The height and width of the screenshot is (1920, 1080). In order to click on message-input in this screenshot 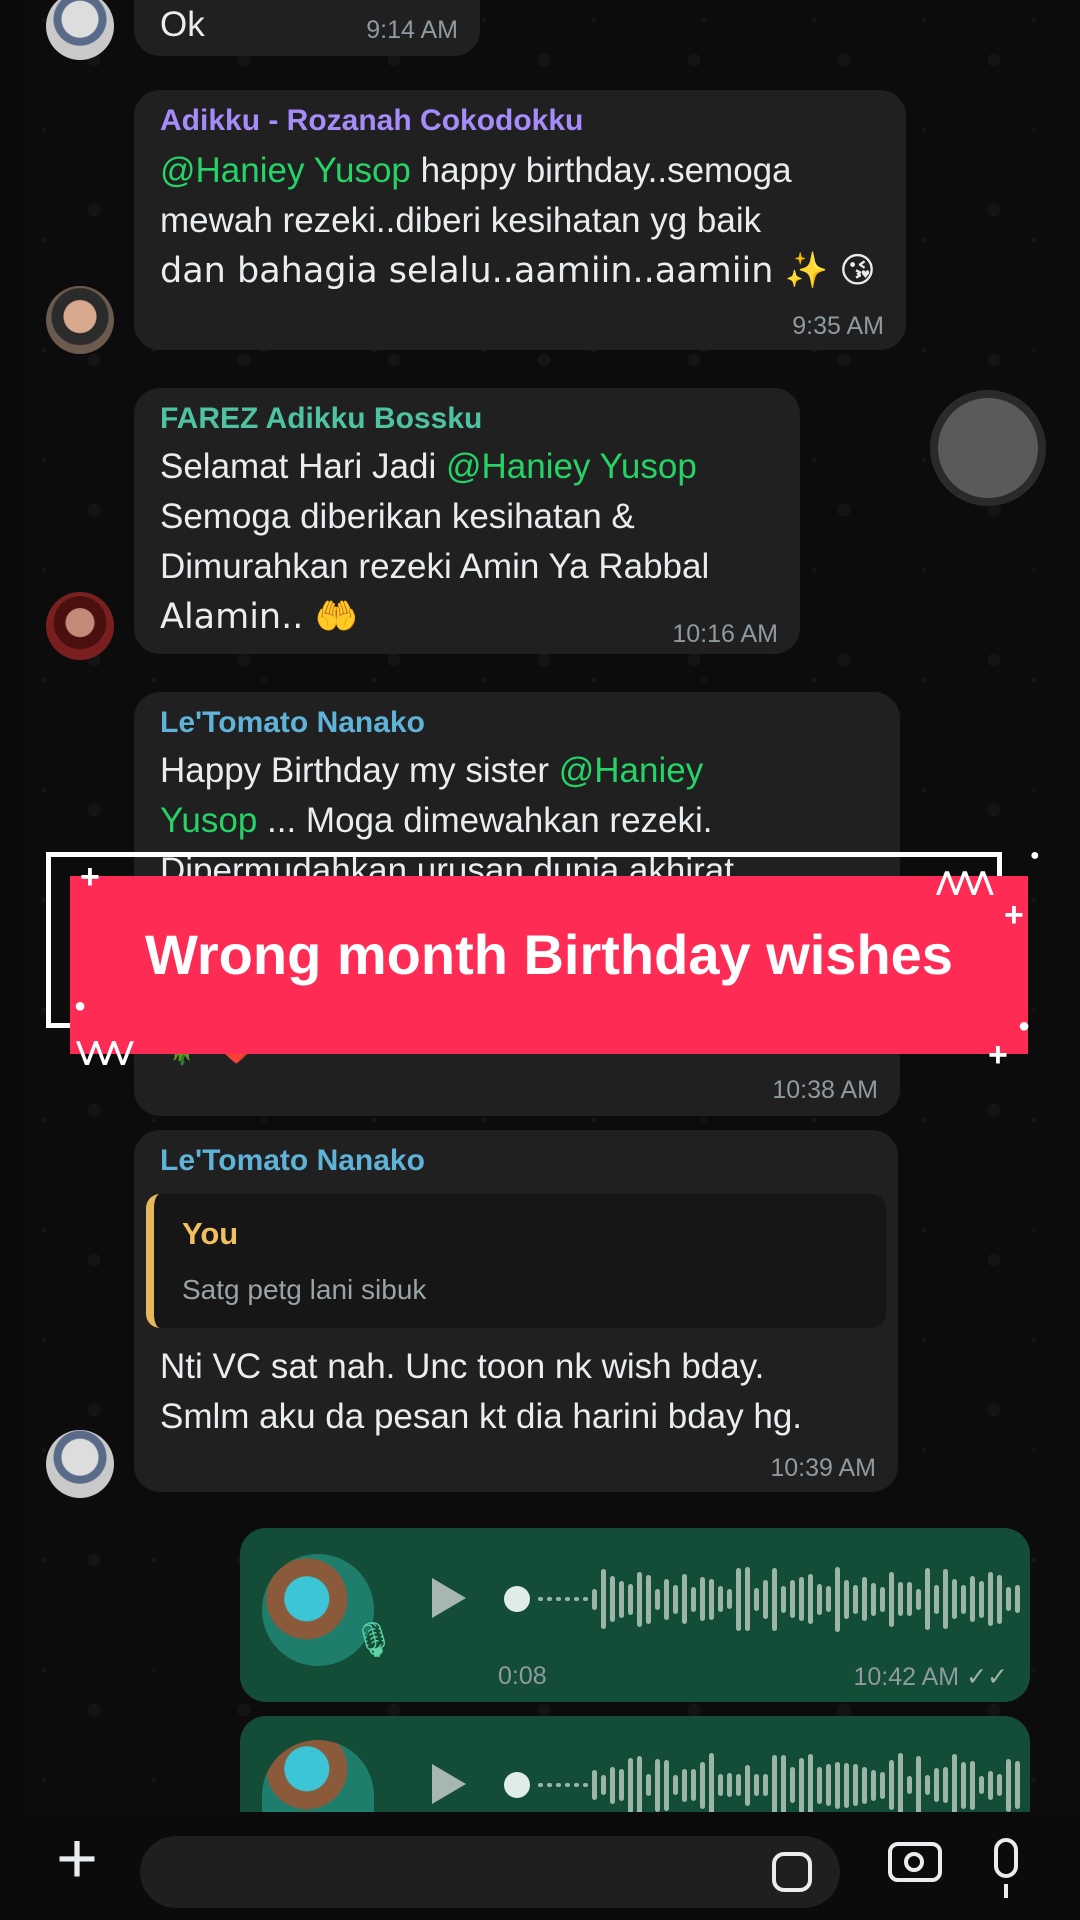, I will do `click(490, 1872)`.